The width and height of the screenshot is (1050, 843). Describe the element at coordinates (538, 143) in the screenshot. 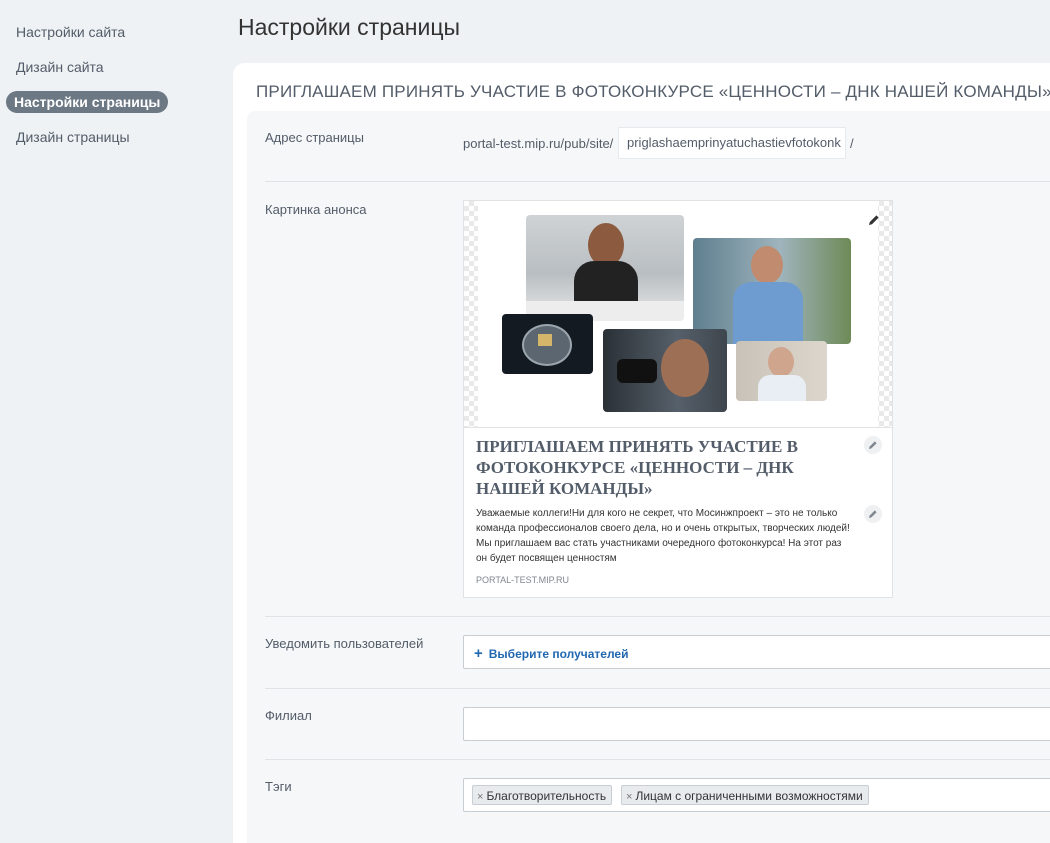

I see `address-prefix: portal-test.mip.ru/pub/site/` at that location.